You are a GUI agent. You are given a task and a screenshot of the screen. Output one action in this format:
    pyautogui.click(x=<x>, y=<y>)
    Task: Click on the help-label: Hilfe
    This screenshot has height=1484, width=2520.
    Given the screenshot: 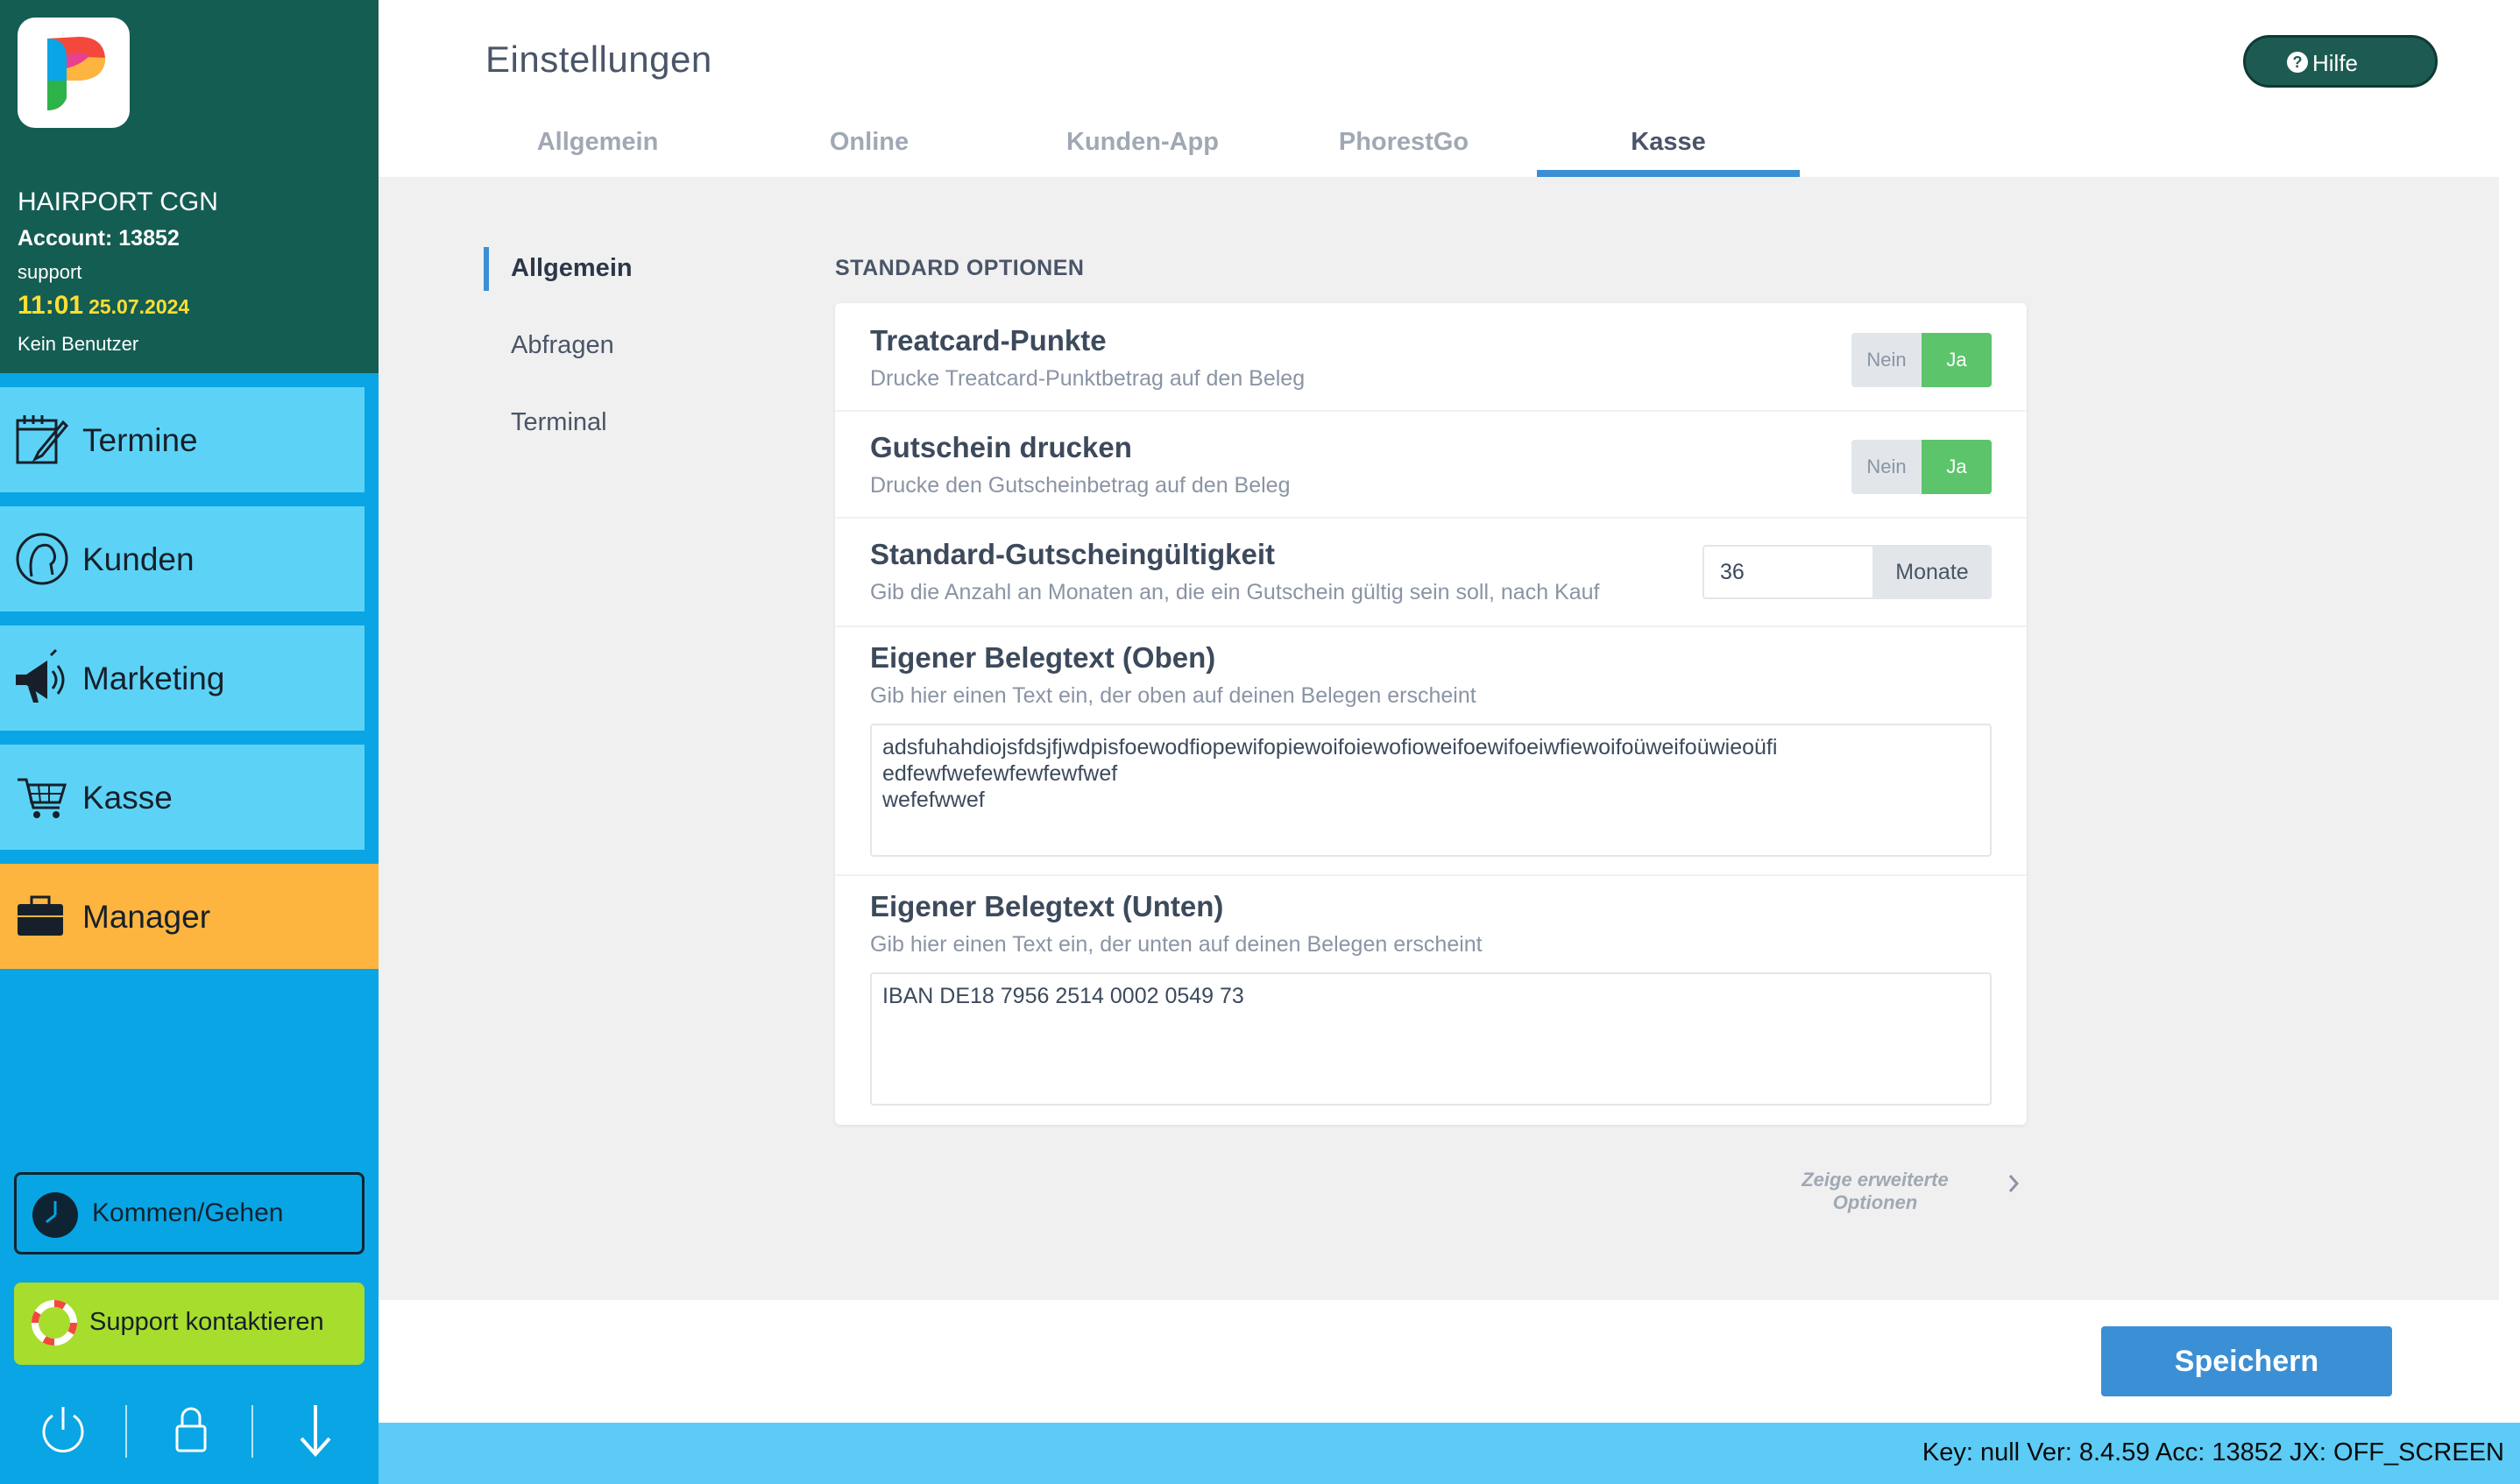 What is the action you would take?
    pyautogui.click(x=2335, y=63)
    